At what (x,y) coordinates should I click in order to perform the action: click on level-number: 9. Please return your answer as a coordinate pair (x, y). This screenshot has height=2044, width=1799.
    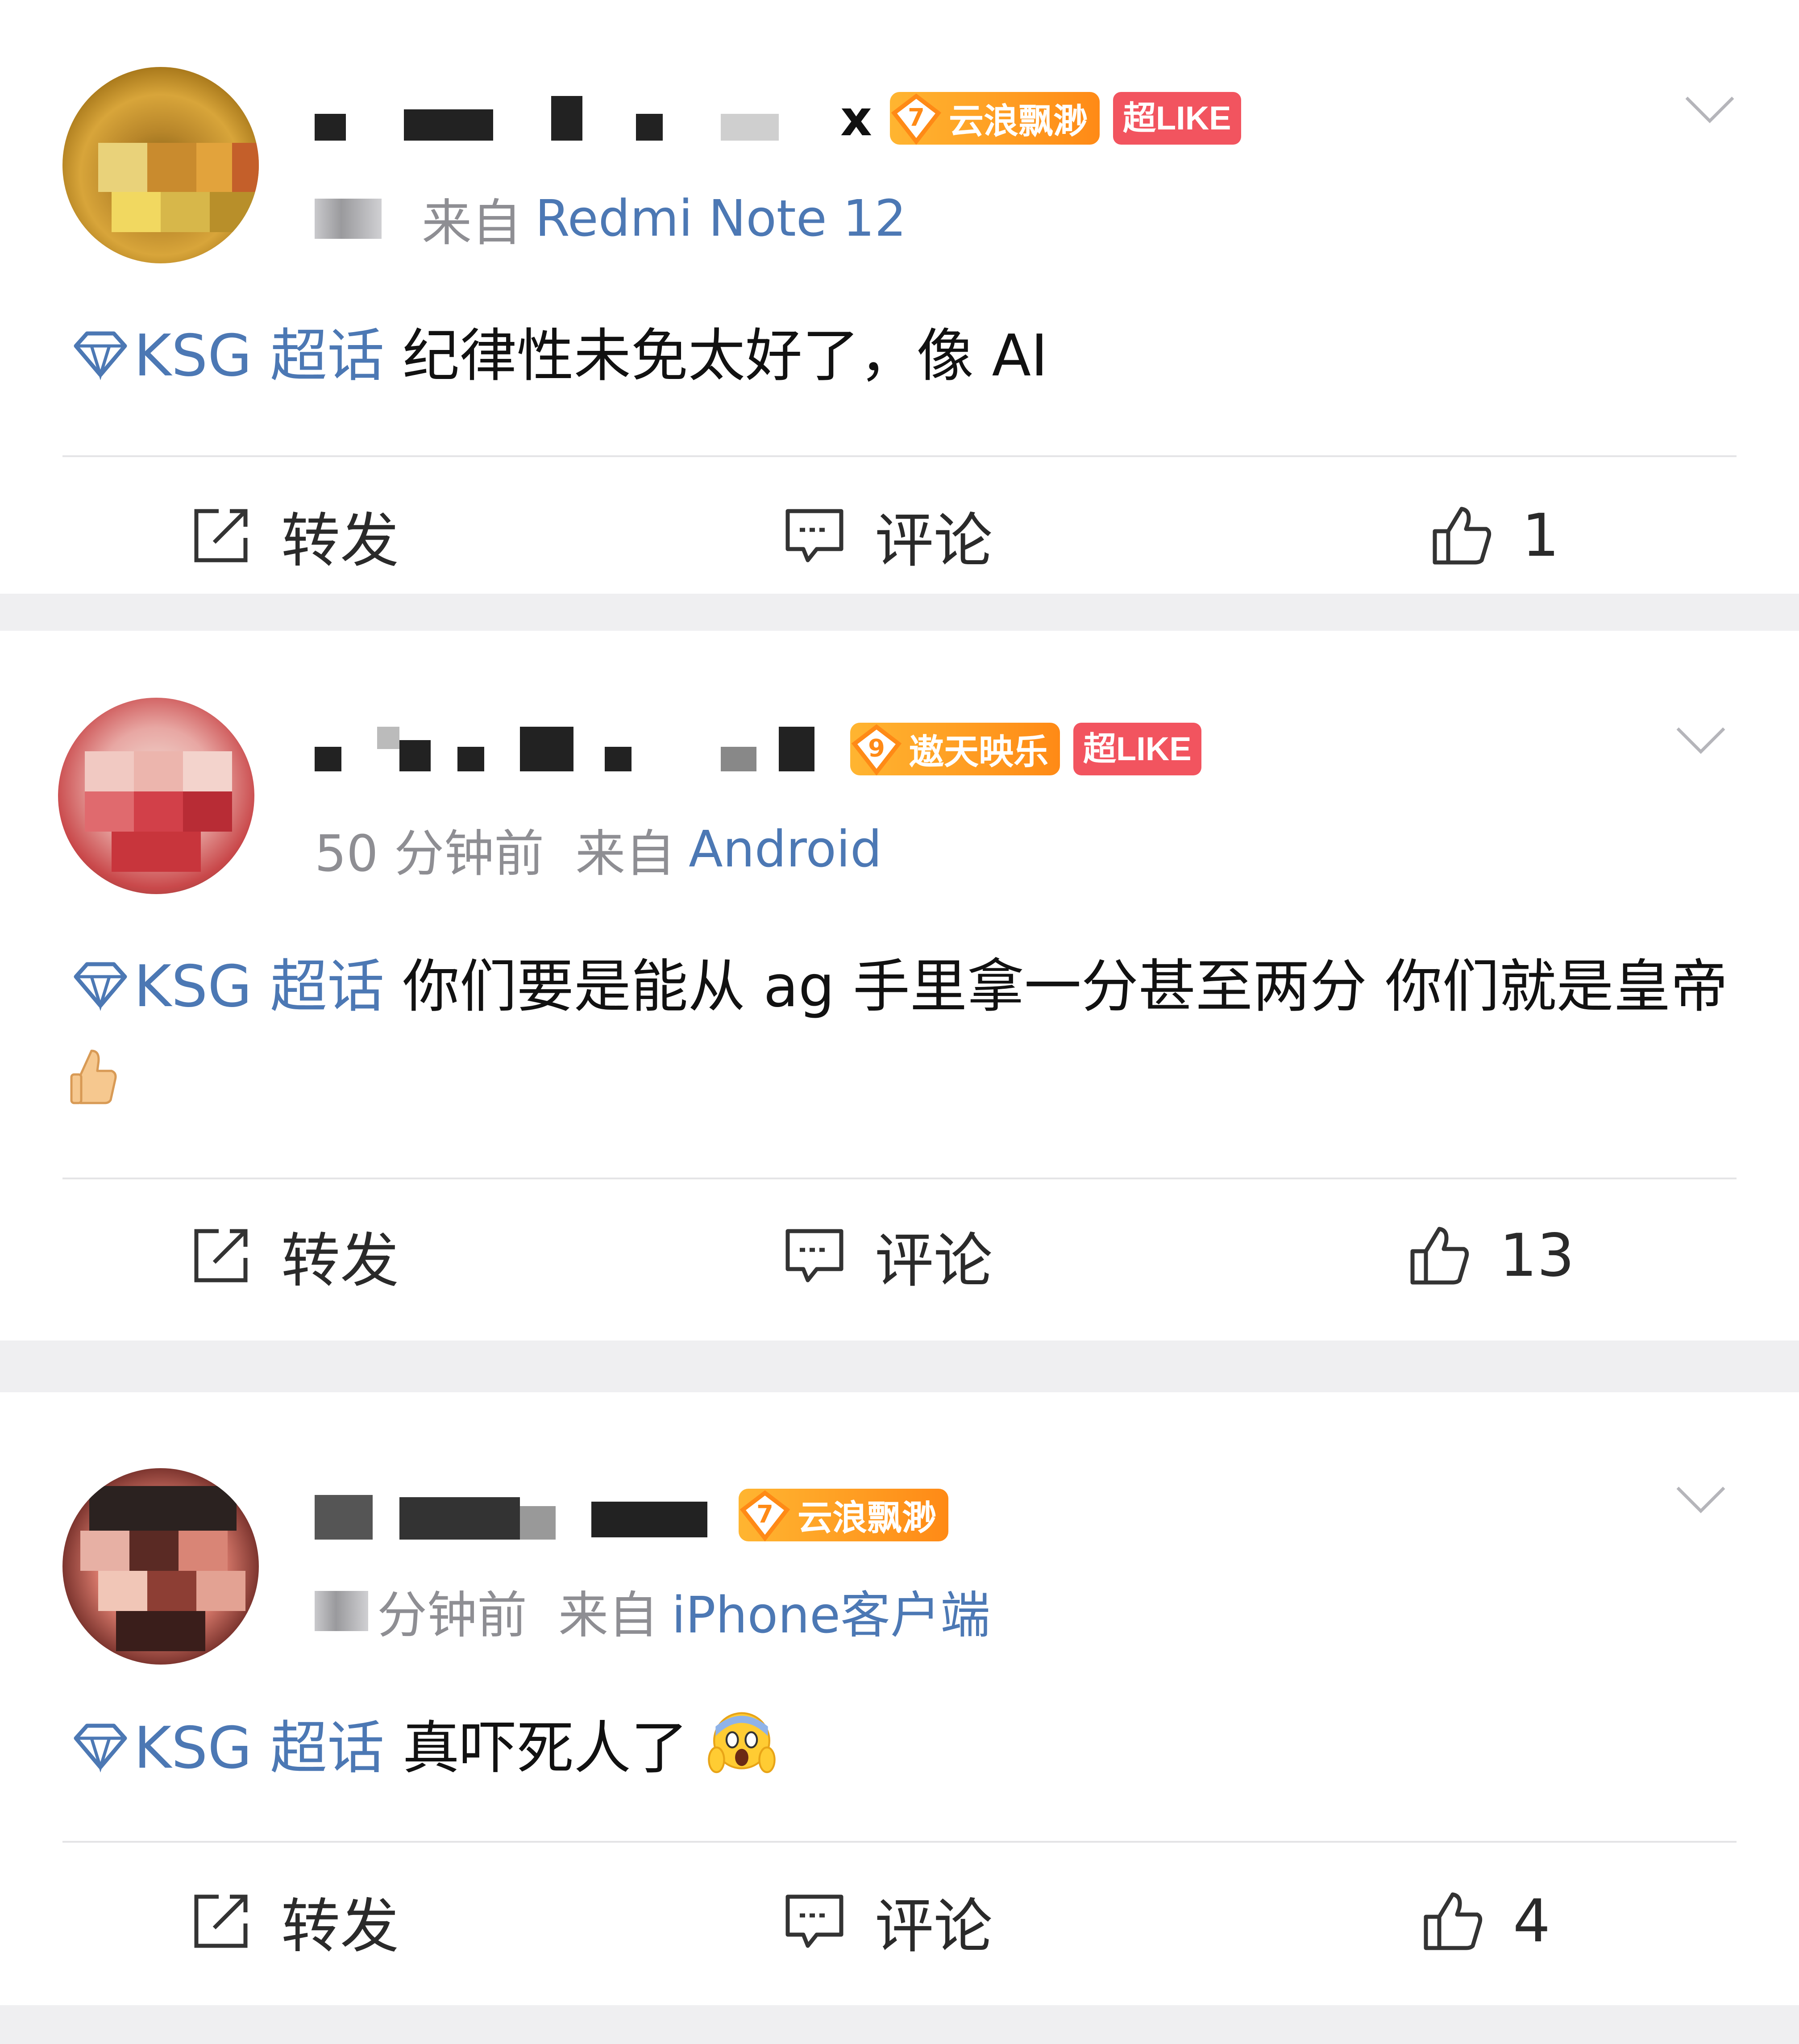
    Looking at the image, I should click on (877, 748).